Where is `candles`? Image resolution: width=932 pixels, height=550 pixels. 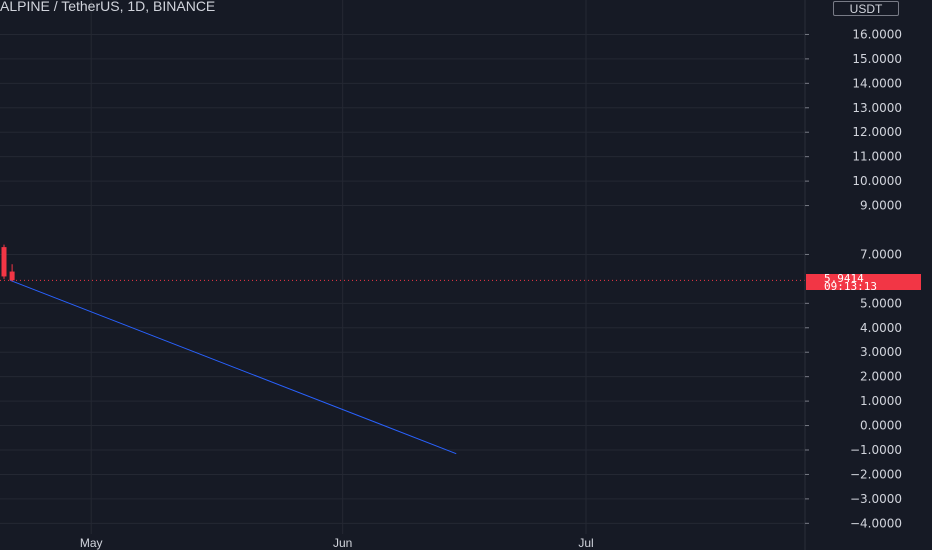 candles is located at coordinates (8, 263).